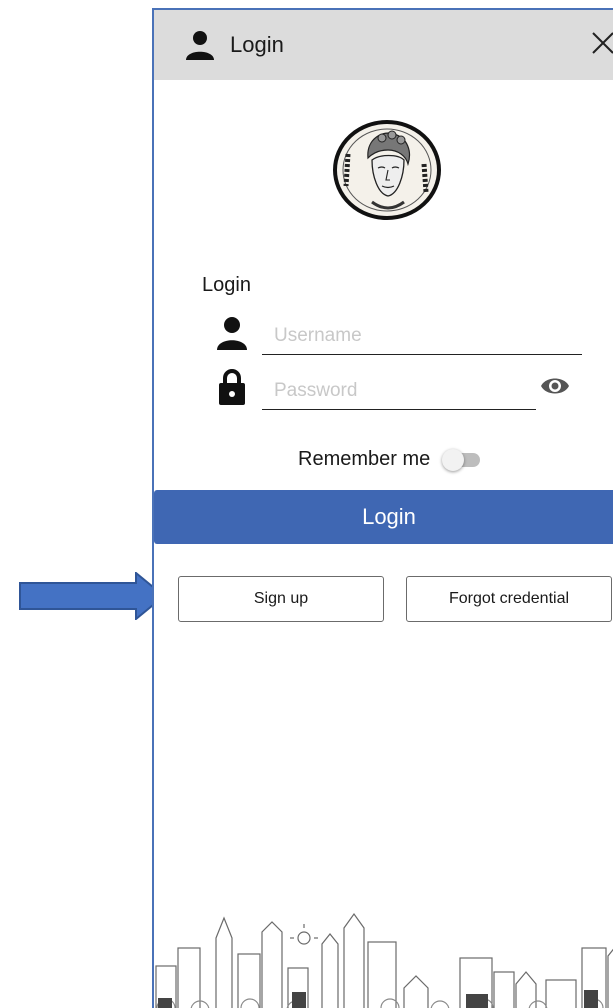 Image resolution: width=613 pixels, height=1008 pixels. What do you see at coordinates (555, 386) in the screenshot?
I see `eye-icon` at bounding box center [555, 386].